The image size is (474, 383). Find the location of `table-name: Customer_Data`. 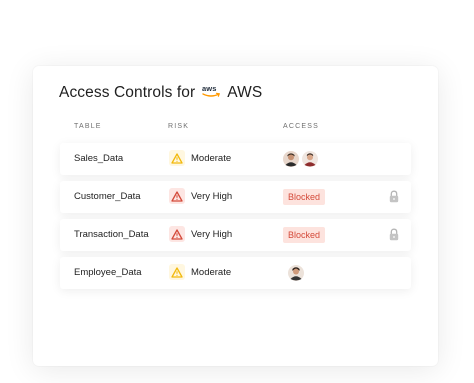

table-name: Customer_Data is located at coordinates (107, 196).